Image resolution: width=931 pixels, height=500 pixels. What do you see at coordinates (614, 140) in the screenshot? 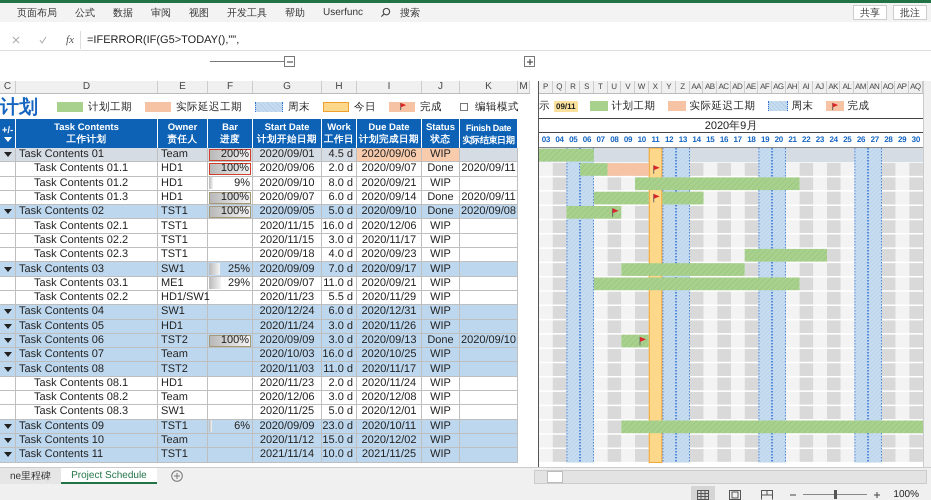
I see `day-heading: 08` at bounding box center [614, 140].